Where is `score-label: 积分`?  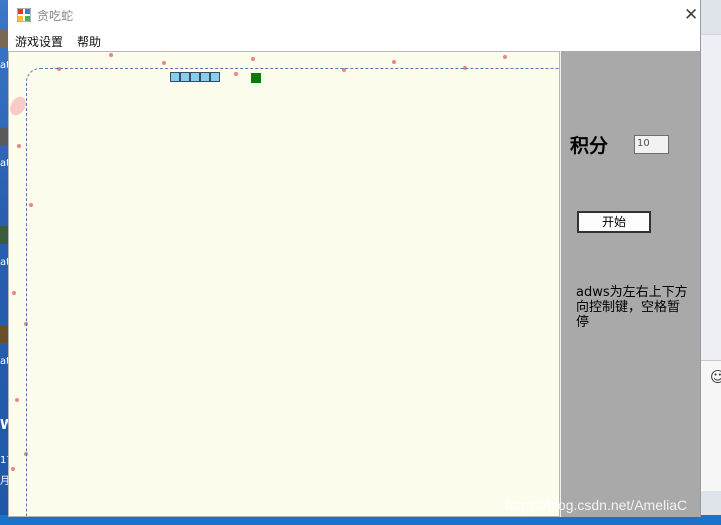
score-label: 积分 is located at coordinates (589, 146).